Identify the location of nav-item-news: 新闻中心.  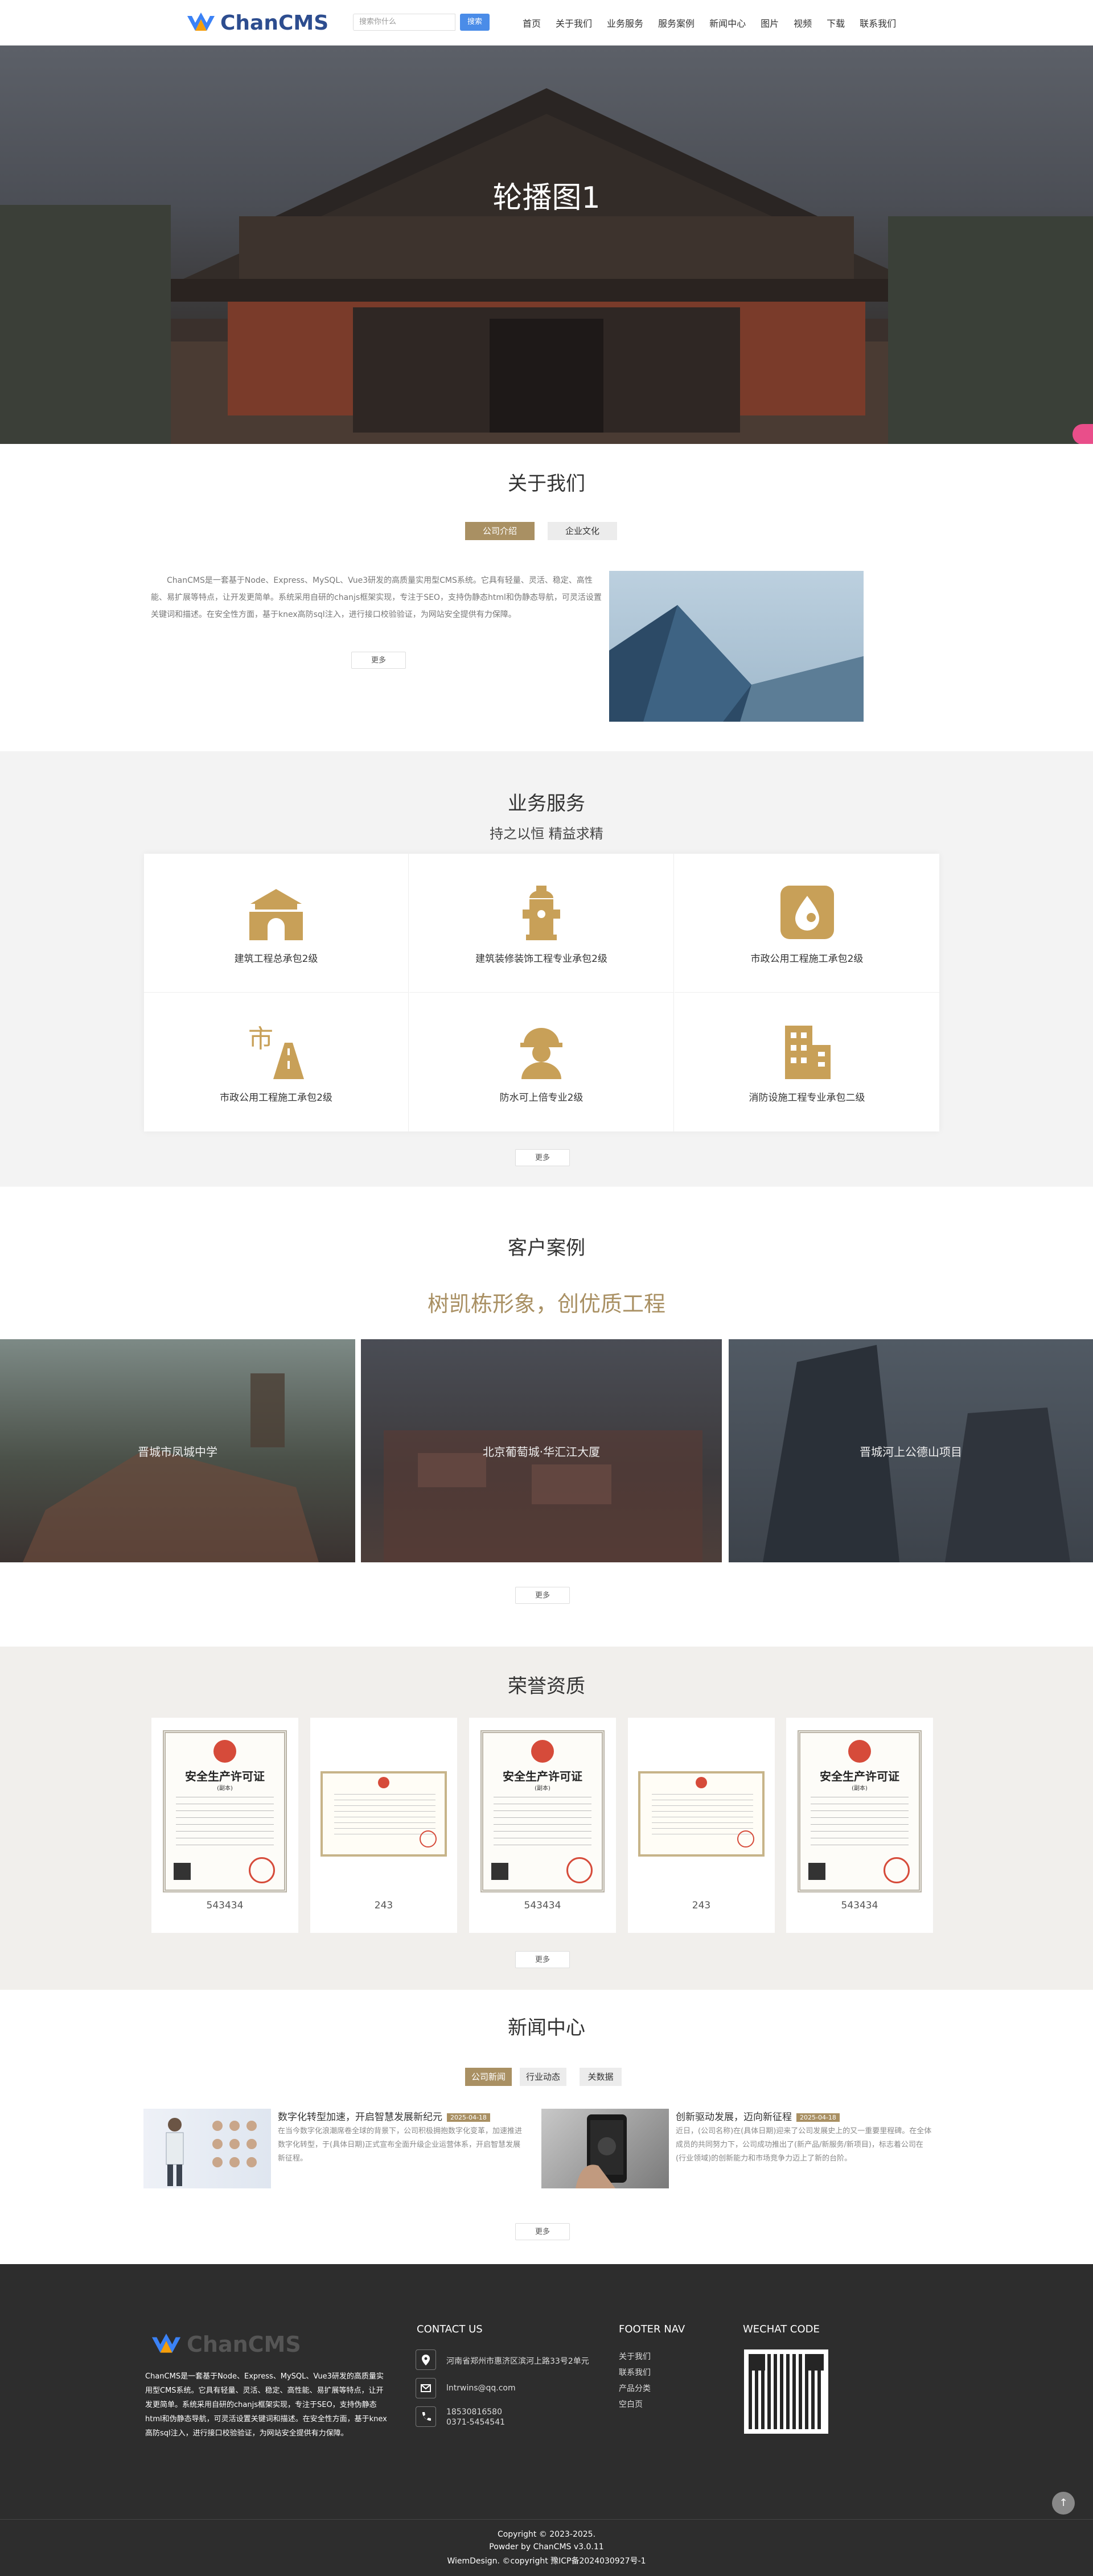
(727, 23).